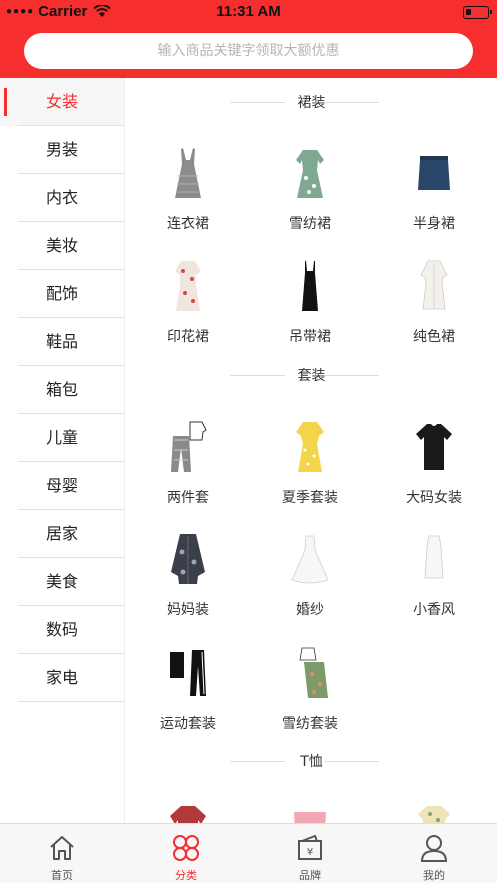 This screenshot has height=883, width=497. What do you see at coordinates (188, 674) in the screenshot?
I see `sportswear-set-icon` at bounding box center [188, 674].